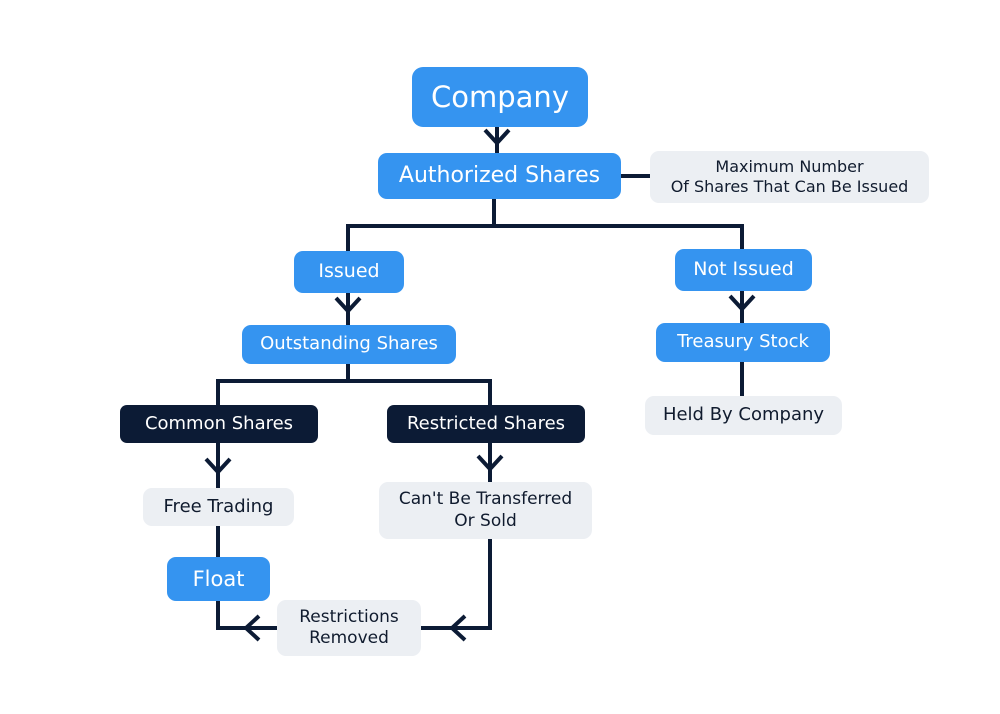 This screenshot has width=1000, height=714. I want to click on node-not-issued: Not Issued, so click(743, 270).